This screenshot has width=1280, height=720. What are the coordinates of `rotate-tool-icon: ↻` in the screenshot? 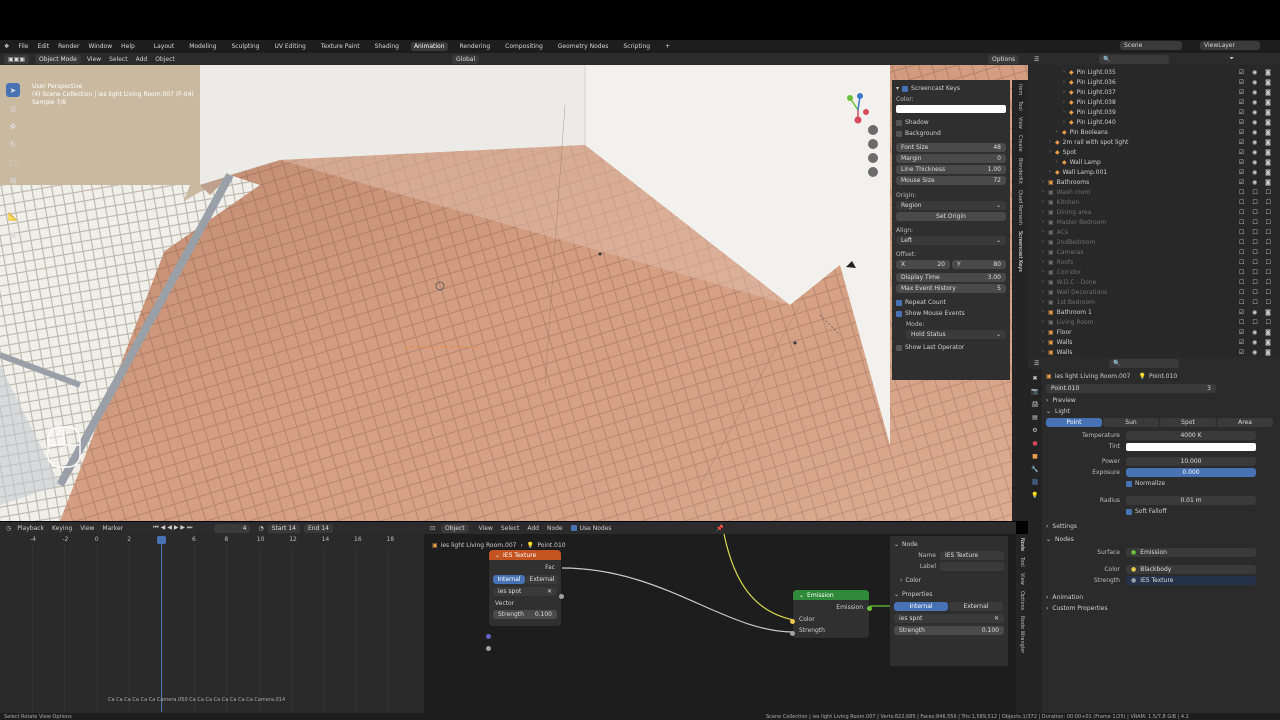 It's located at (13, 144).